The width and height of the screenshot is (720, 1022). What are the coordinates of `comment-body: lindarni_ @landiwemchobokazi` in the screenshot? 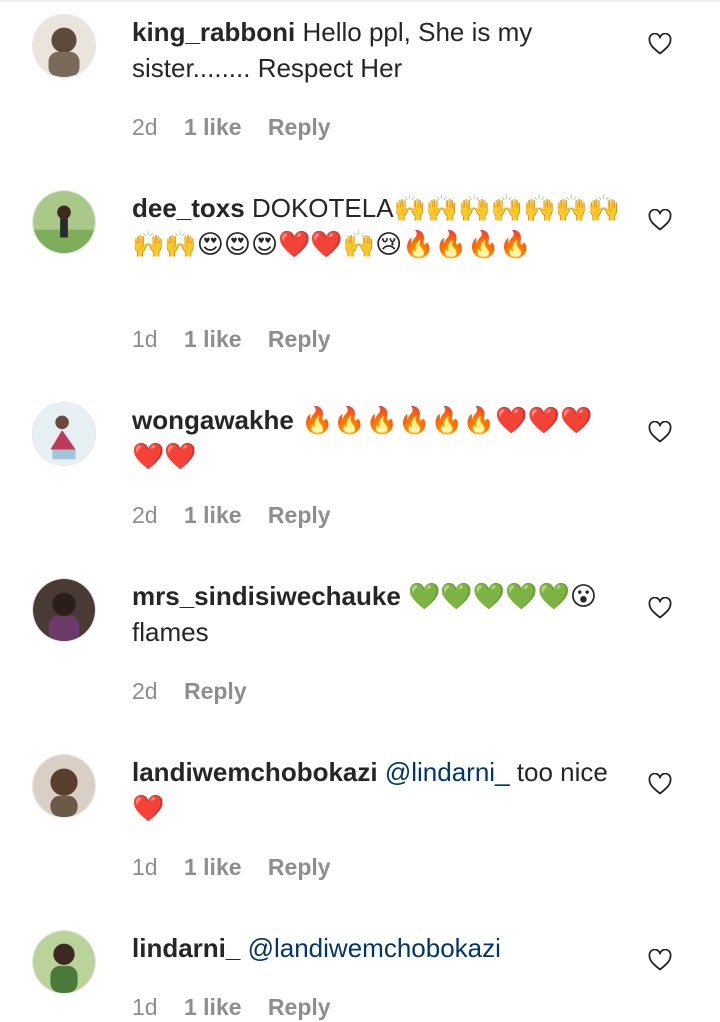 It's located at (377, 948).